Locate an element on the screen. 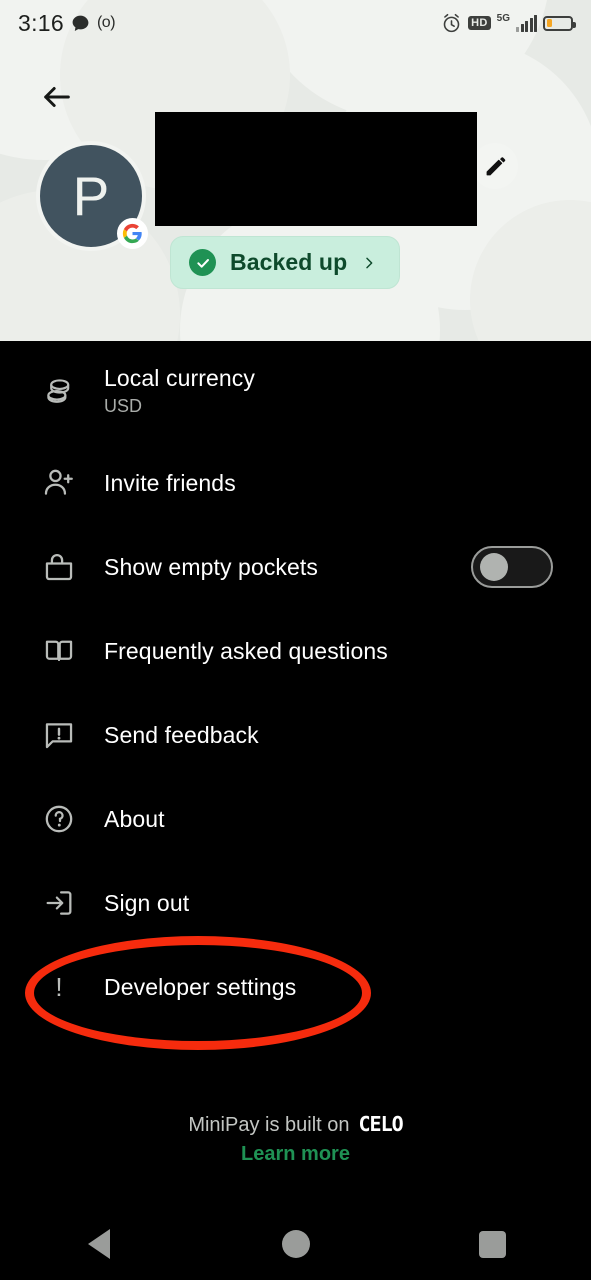  menu-item-label: About is located at coordinates (134, 818).